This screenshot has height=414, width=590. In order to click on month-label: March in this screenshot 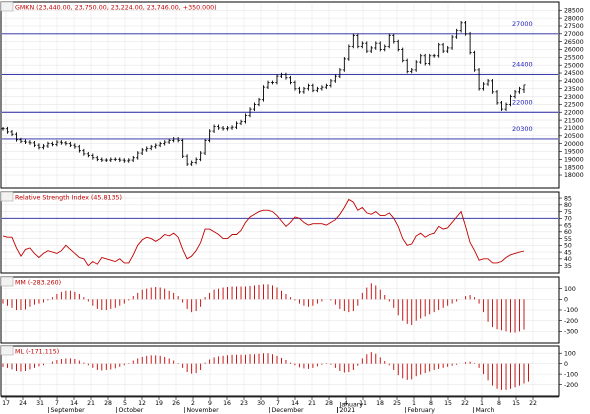, I will do `click(485, 410)`.